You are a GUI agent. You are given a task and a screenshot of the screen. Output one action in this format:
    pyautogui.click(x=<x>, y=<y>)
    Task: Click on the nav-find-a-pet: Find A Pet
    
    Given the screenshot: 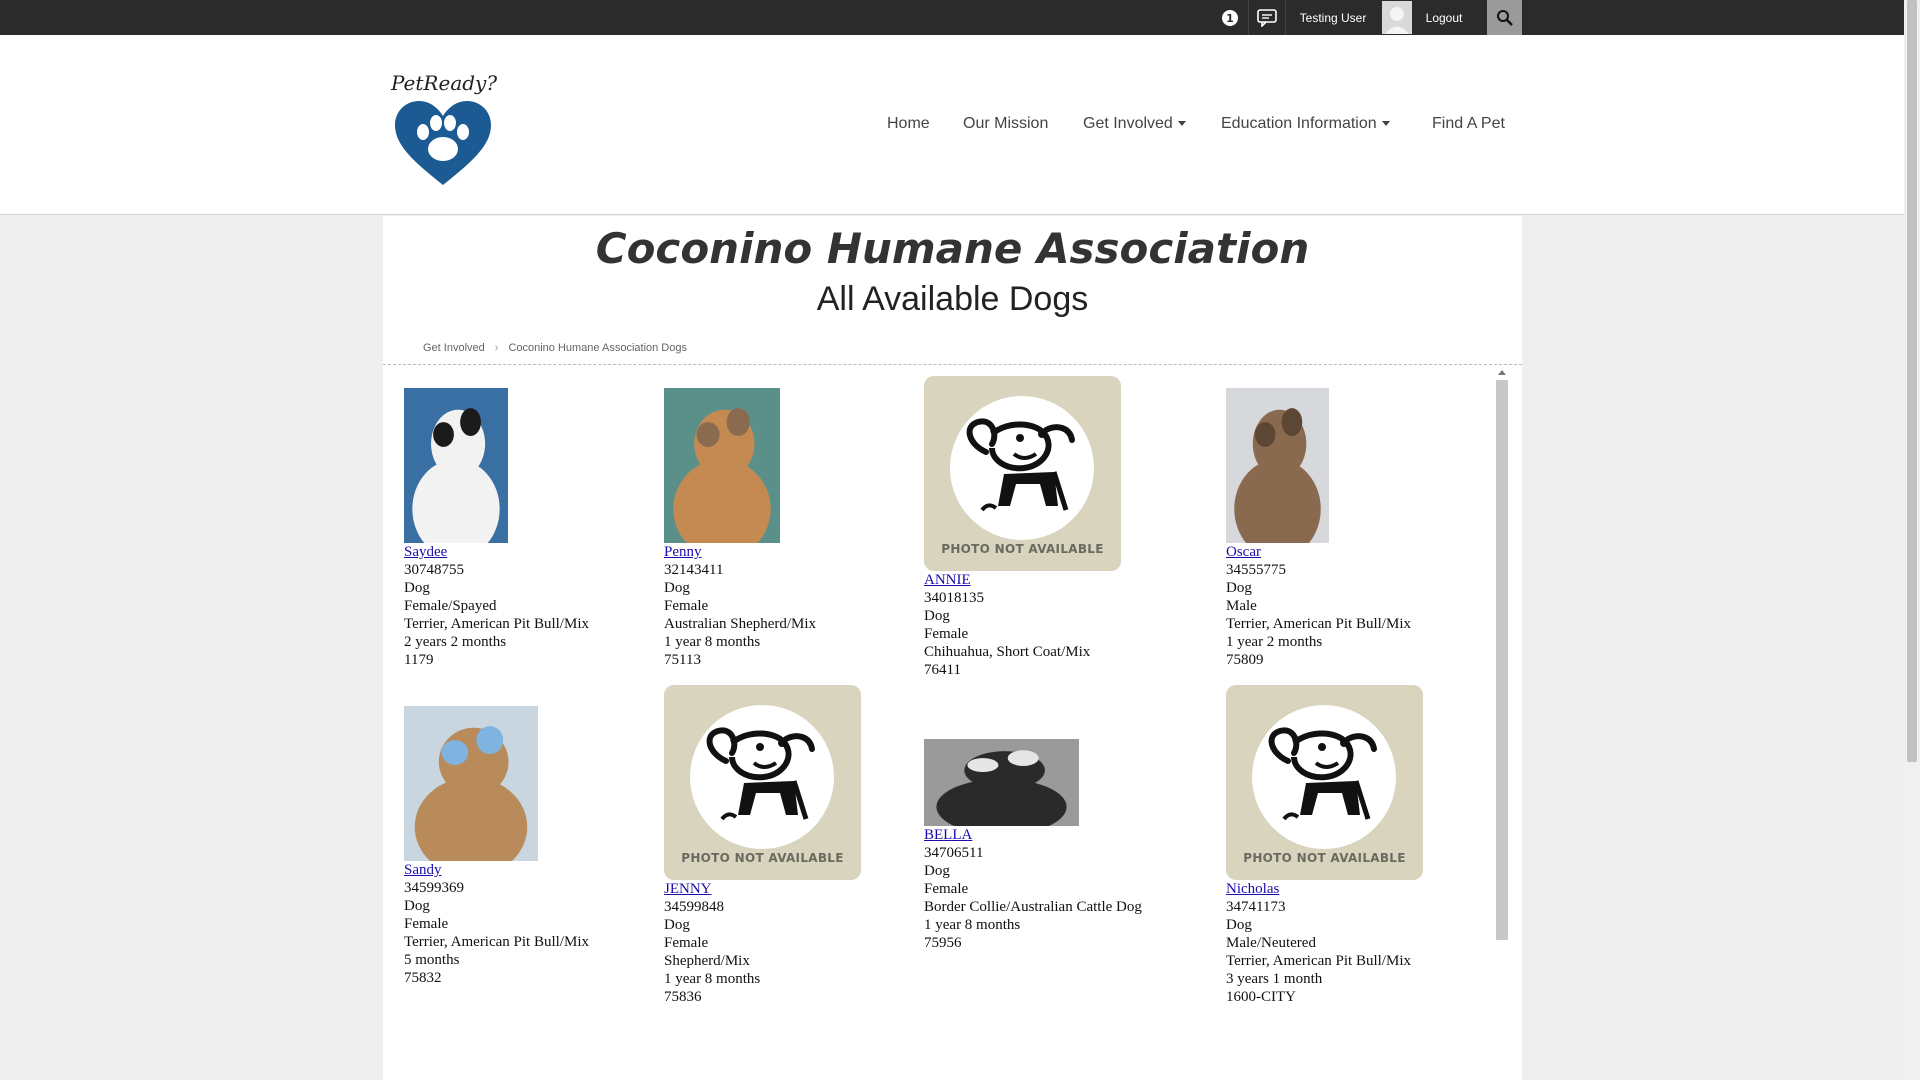 What is the action you would take?
    pyautogui.click(x=1468, y=124)
    